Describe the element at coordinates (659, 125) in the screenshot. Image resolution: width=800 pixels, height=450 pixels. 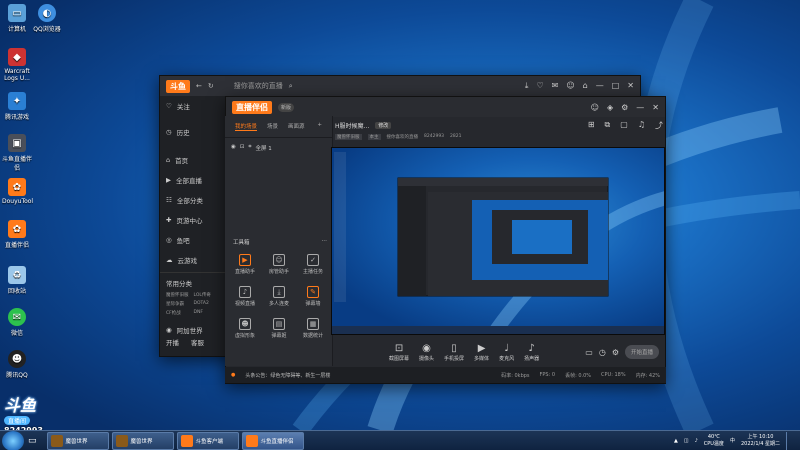
I see `share-icon: ⤴` at that location.